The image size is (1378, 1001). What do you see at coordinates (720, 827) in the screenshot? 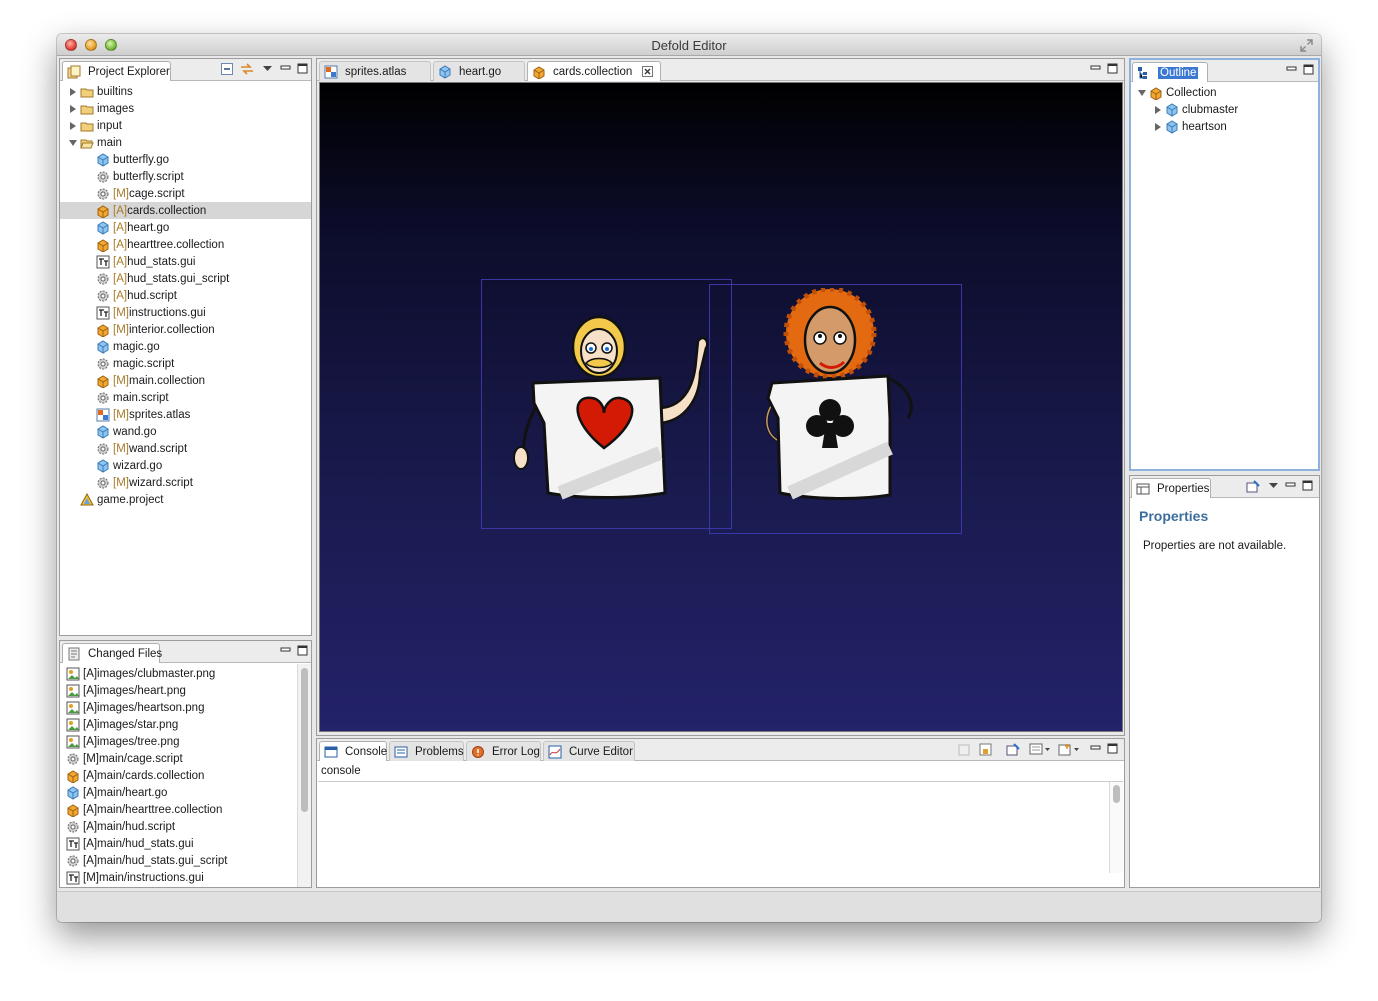
I see `console-output` at bounding box center [720, 827].